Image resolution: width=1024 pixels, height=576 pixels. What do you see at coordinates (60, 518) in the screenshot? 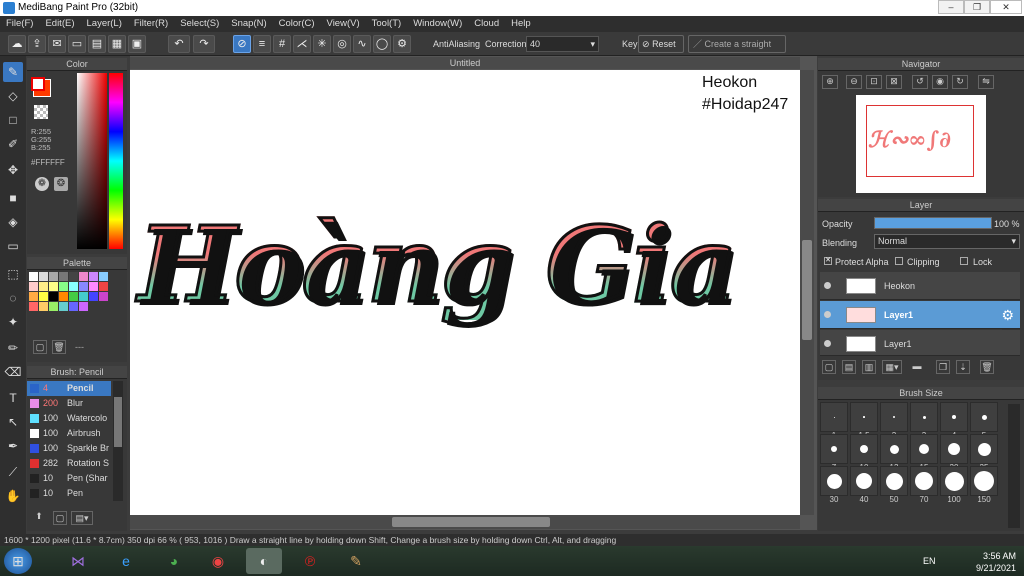
I see `brush-copy-icon: ▢` at bounding box center [60, 518].